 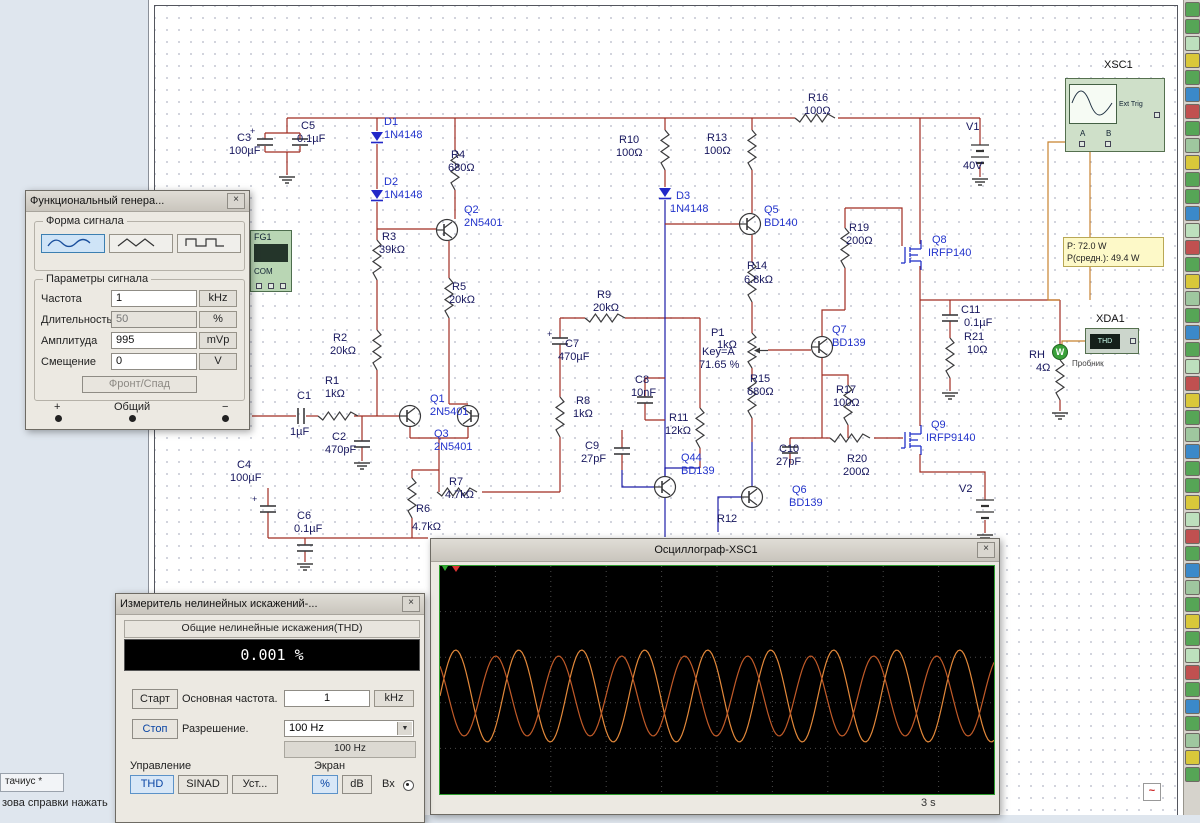 I want to click on channel-b-terminal, so click(x=1108, y=144).